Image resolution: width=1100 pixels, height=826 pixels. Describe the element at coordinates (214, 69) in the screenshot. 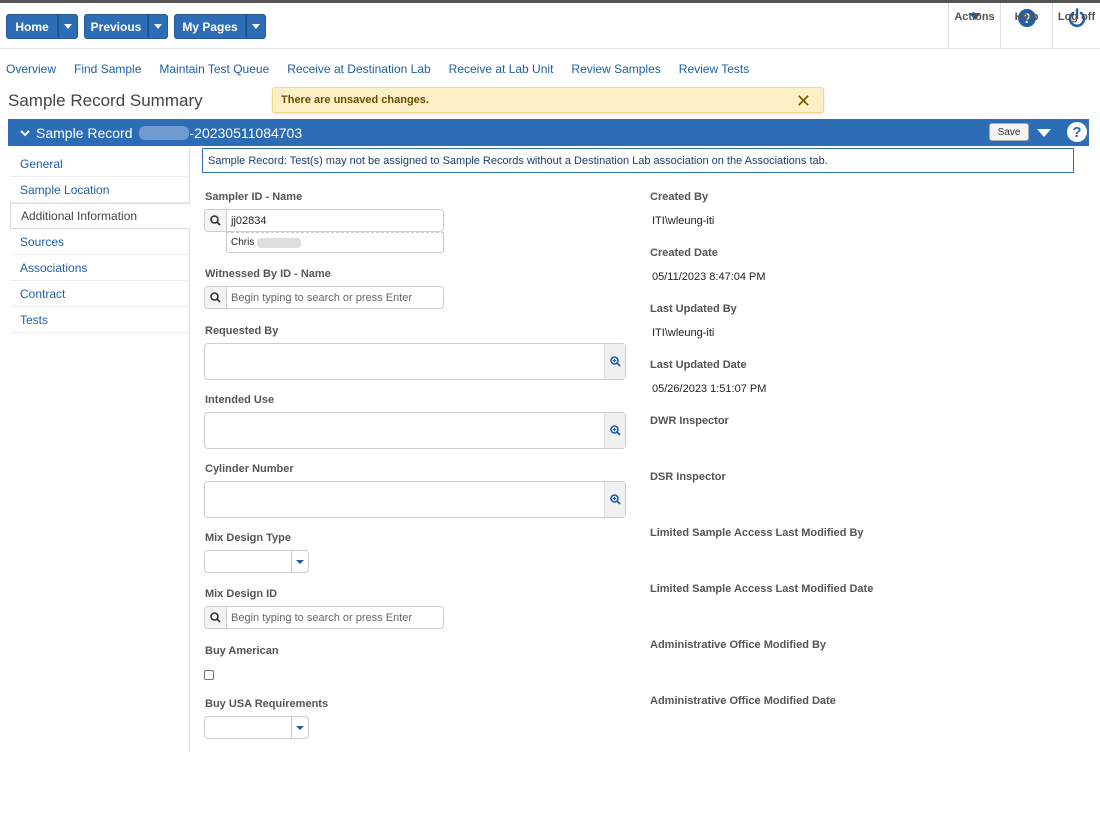

I see `nav-link-maintain-test-queue: Maintain Test Queue` at that location.